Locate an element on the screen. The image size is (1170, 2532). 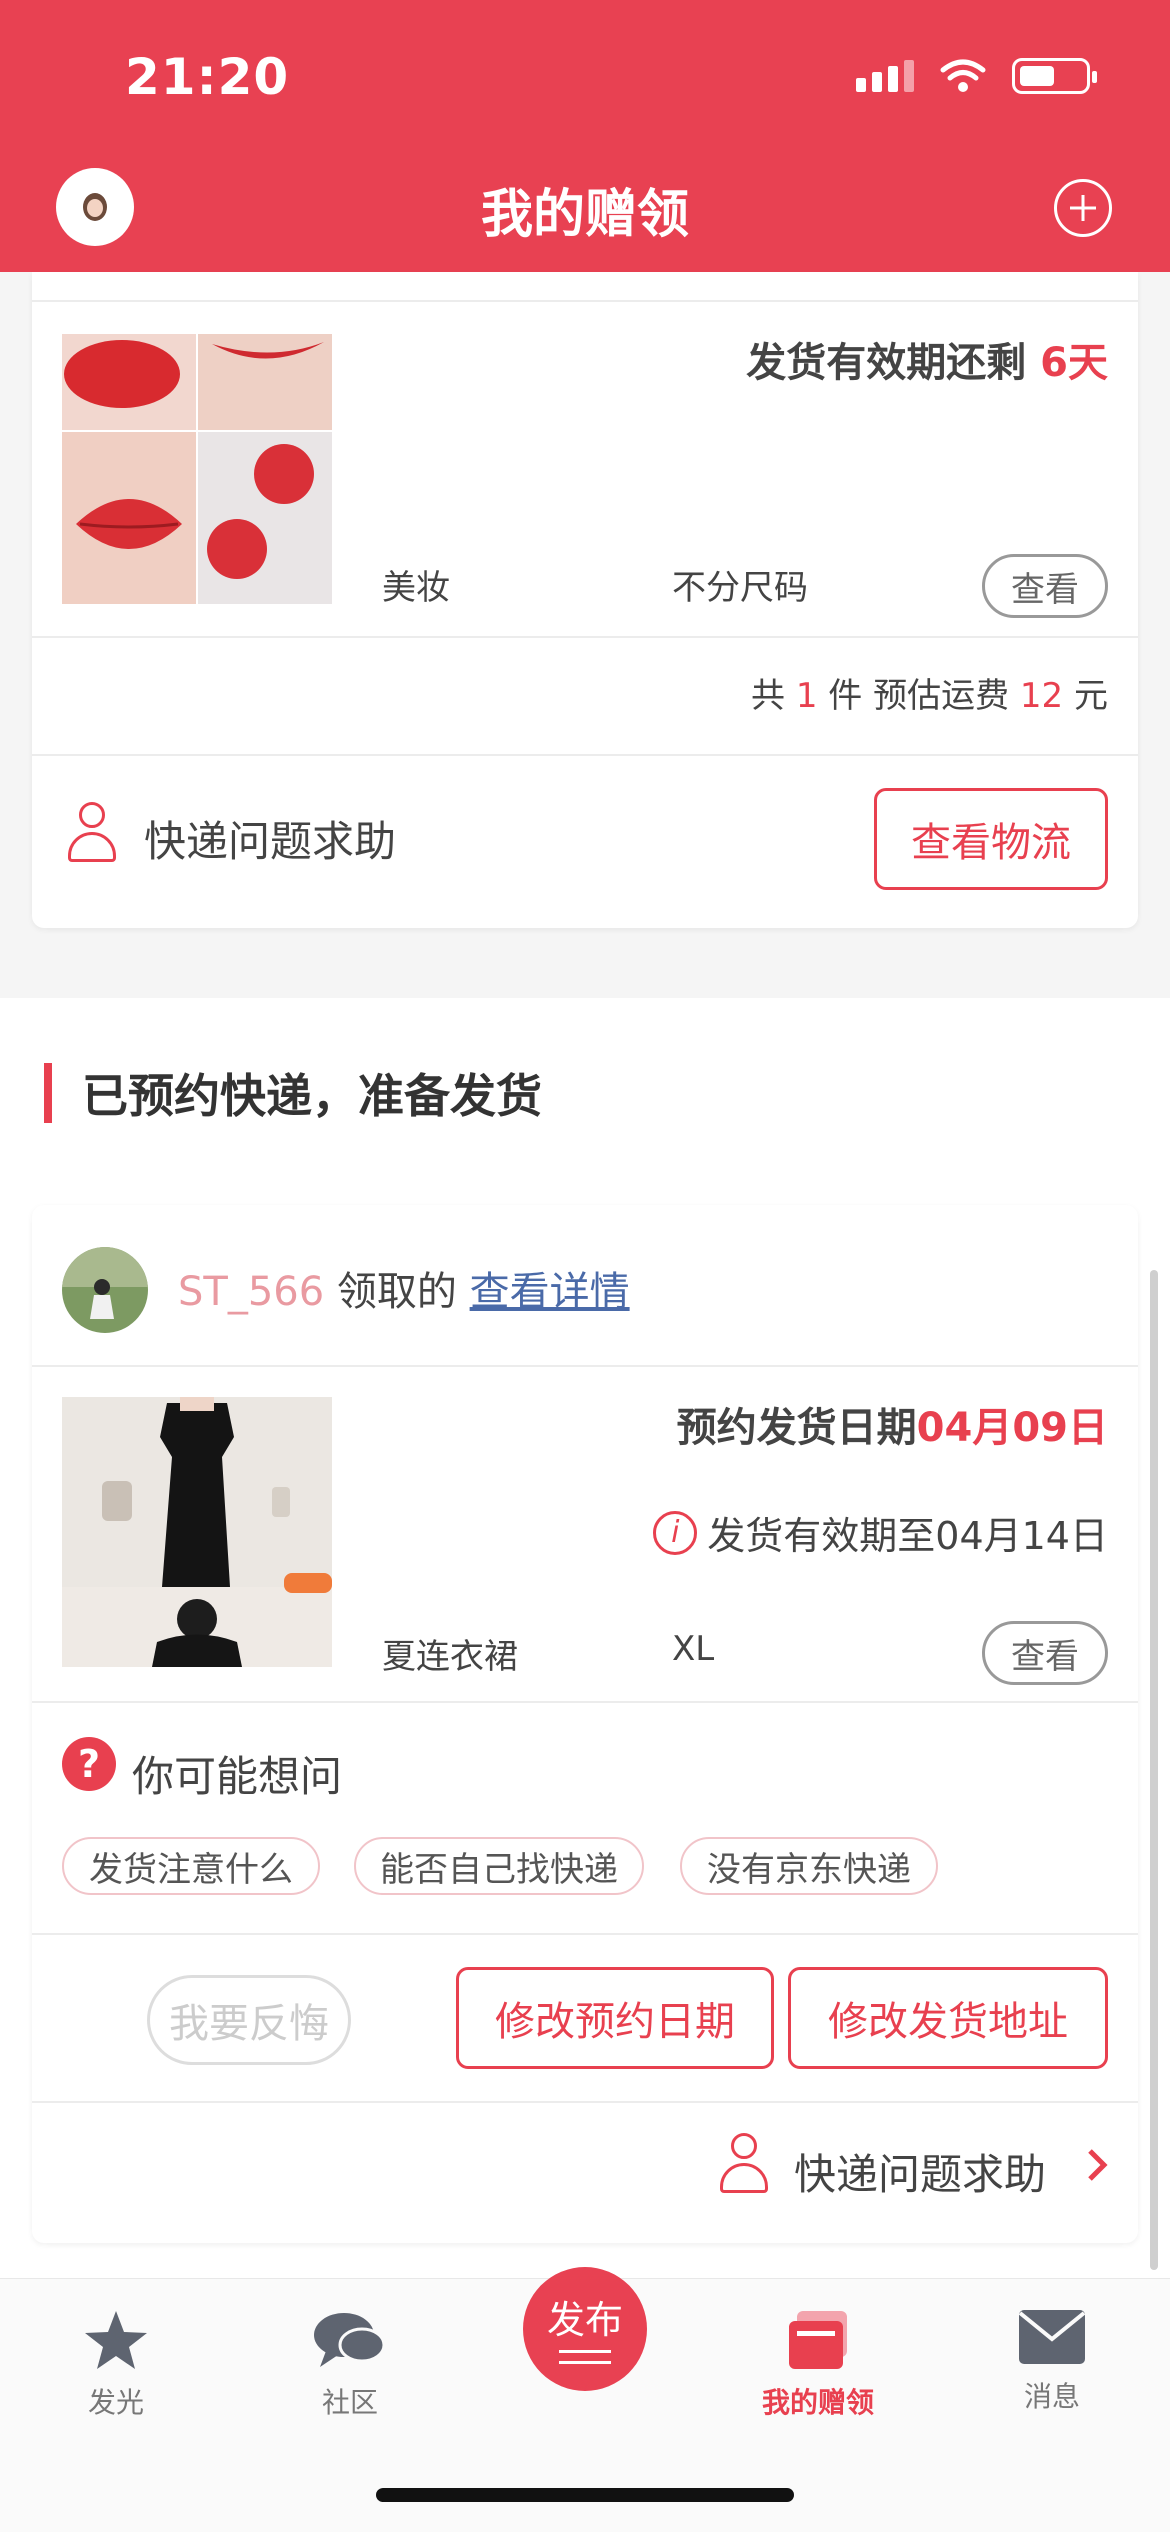
reserved-date: 预约发货日期04月09日 is located at coordinates (892, 1428).